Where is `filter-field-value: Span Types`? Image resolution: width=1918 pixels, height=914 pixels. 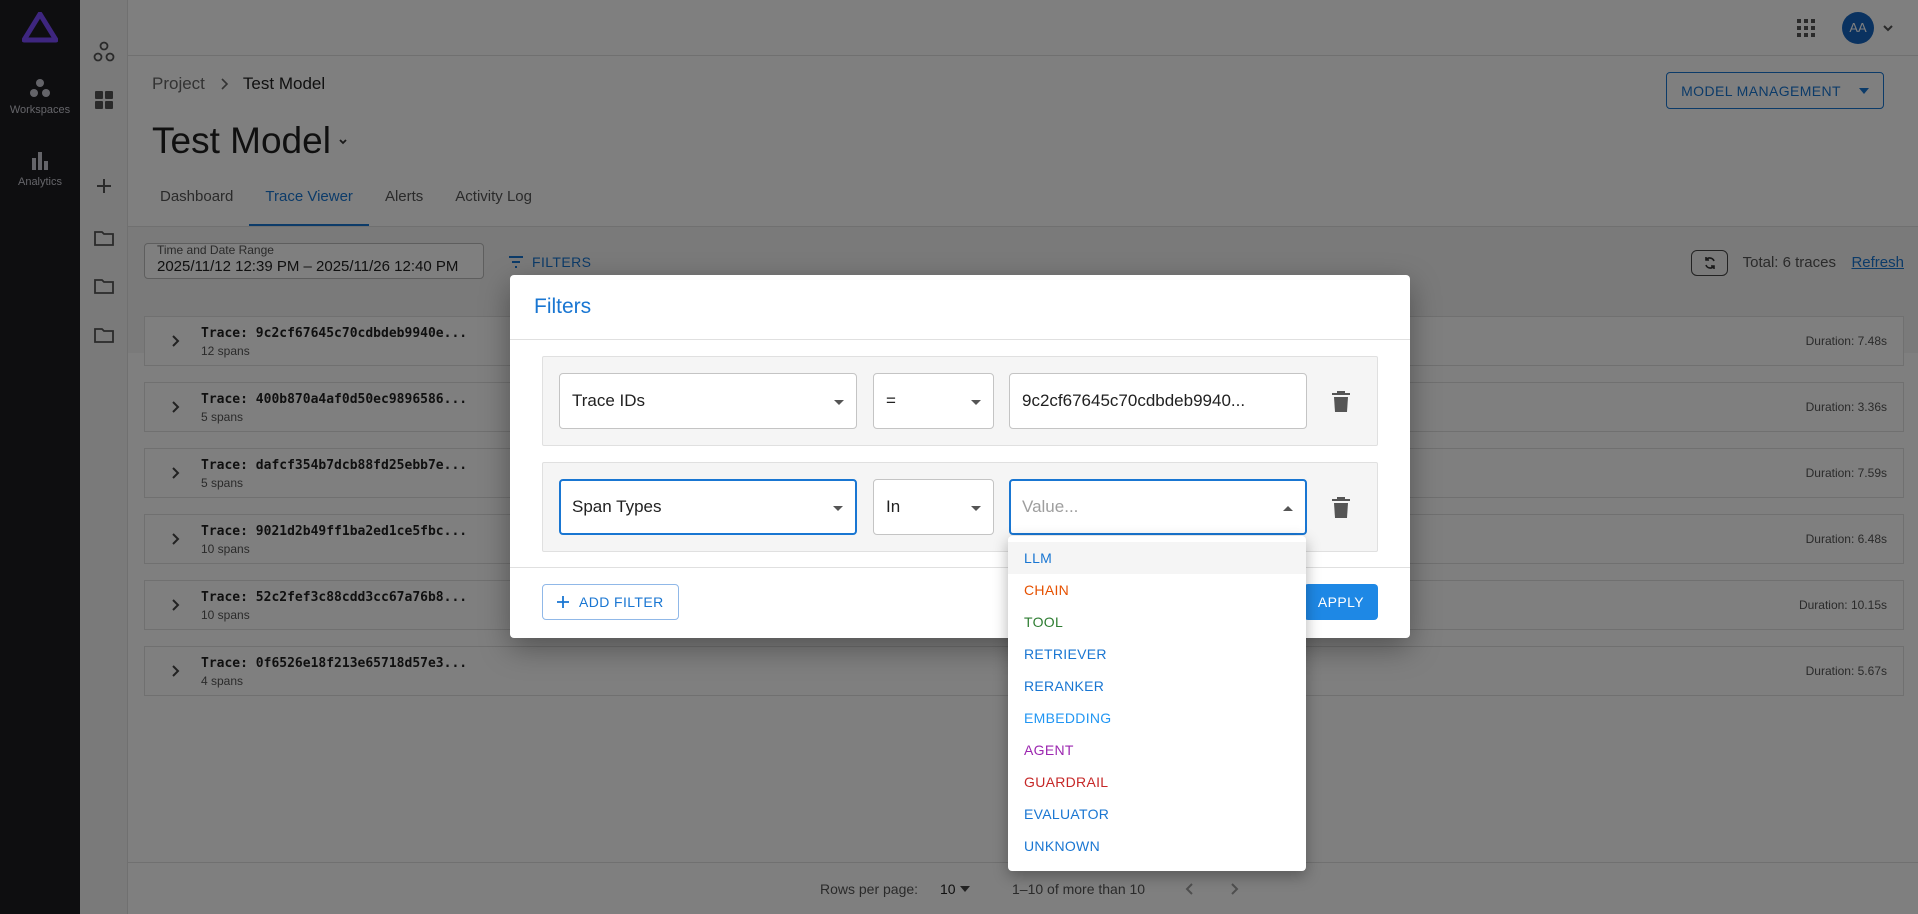
filter-field-value: Span Types is located at coordinates (617, 506).